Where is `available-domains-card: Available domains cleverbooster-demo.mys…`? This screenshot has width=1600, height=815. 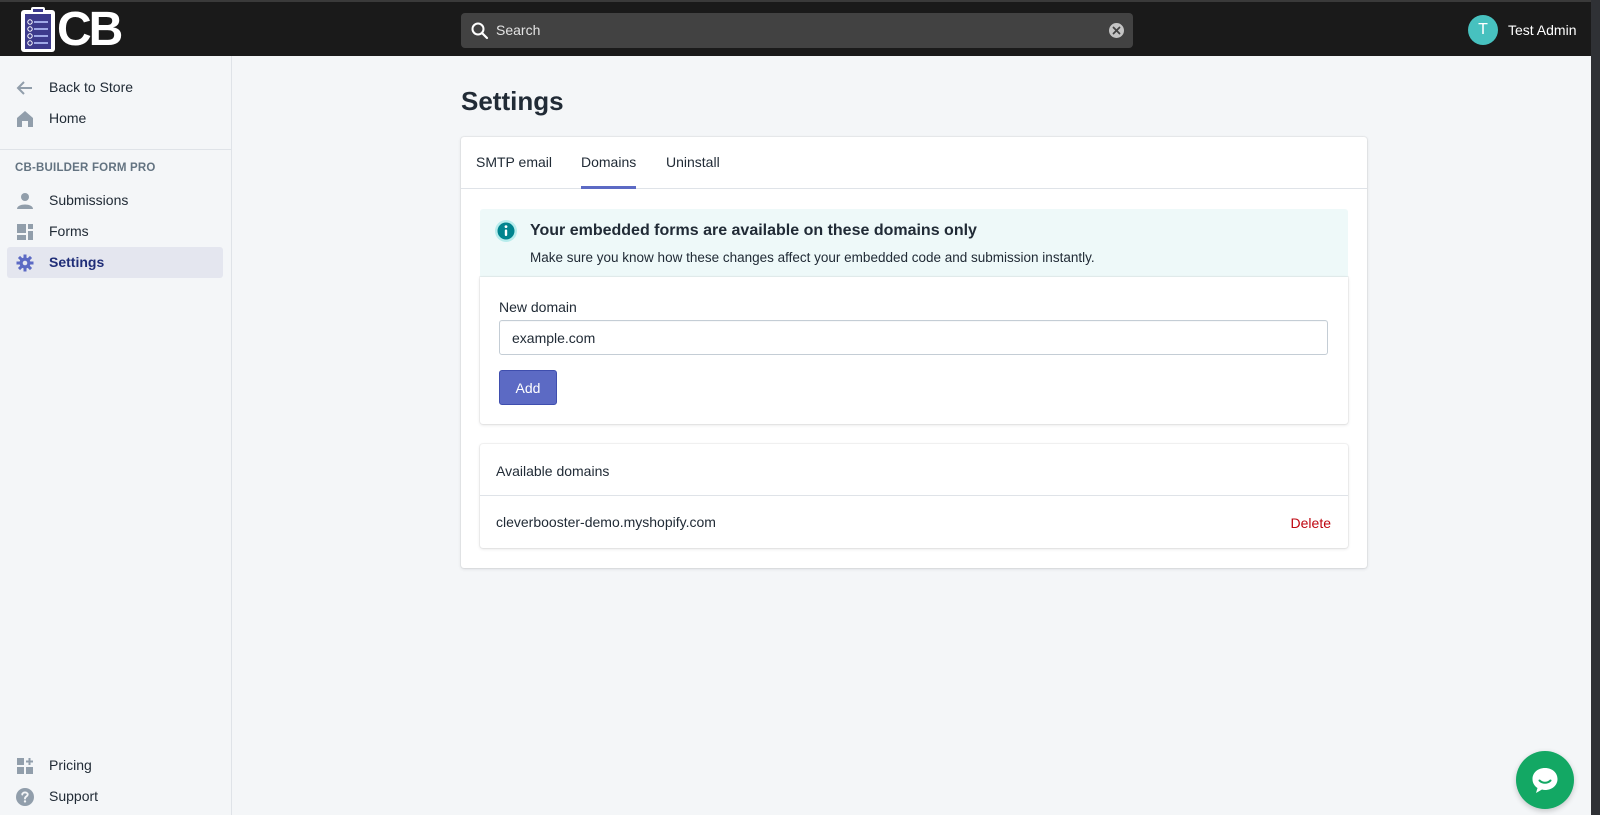
available-domains-card: Available domains cleverbooster-demo.mys… is located at coordinates (914, 496).